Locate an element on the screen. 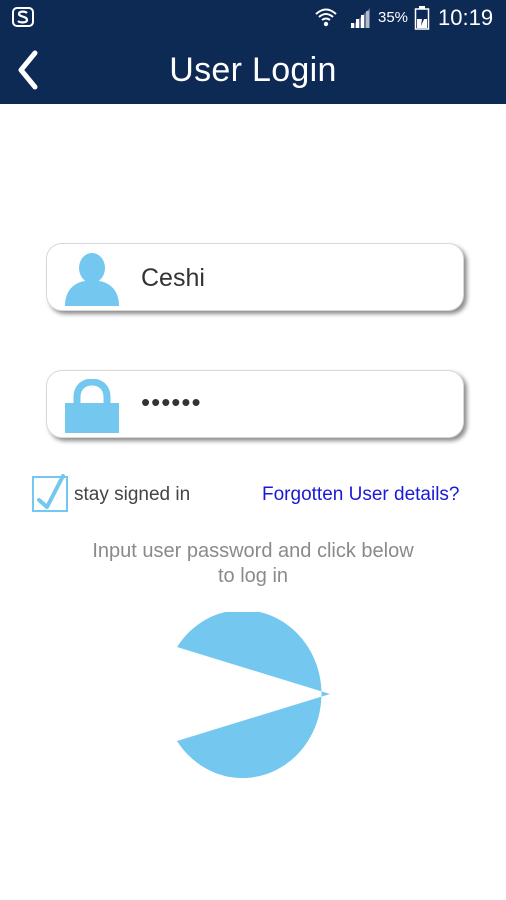 This screenshot has width=506, height=900. status-time: 10:19 is located at coordinates (466, 17).